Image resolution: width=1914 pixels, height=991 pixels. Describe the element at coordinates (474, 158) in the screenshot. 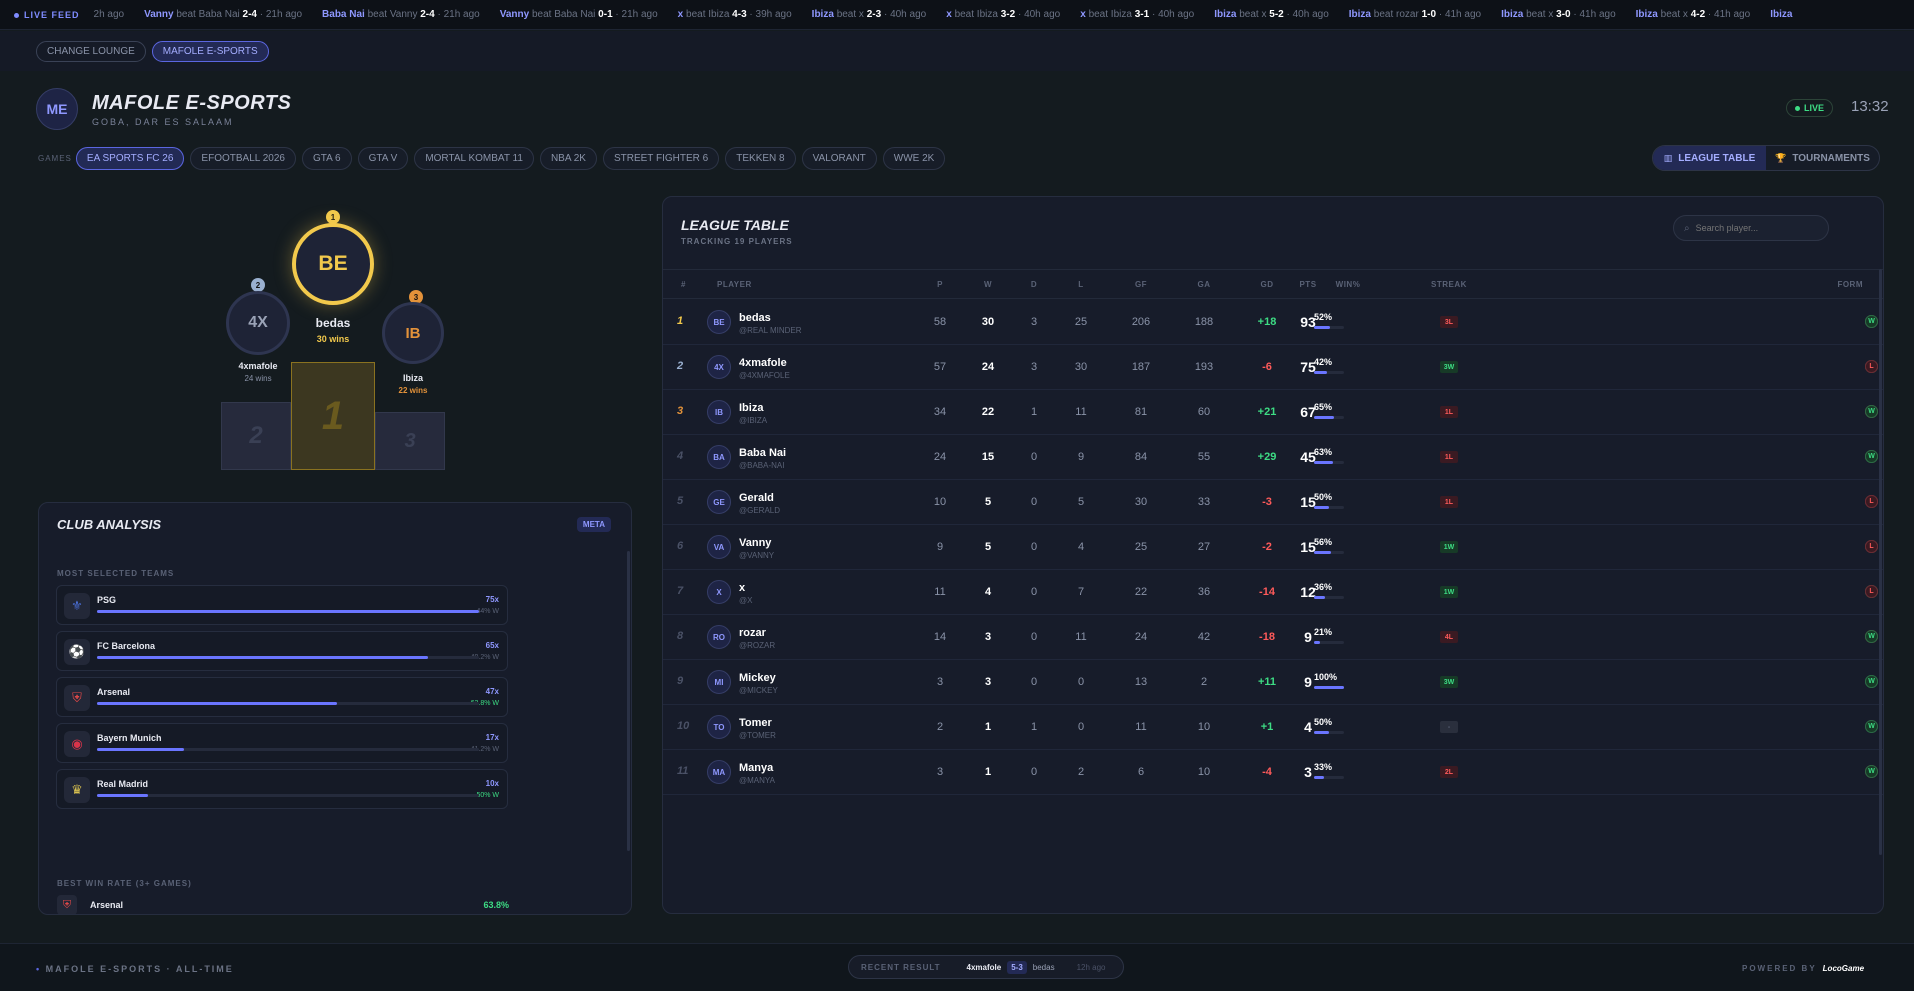

I see `game-filter-mortal-kombat-11: MORTAL KOMBAT 11` at that location.